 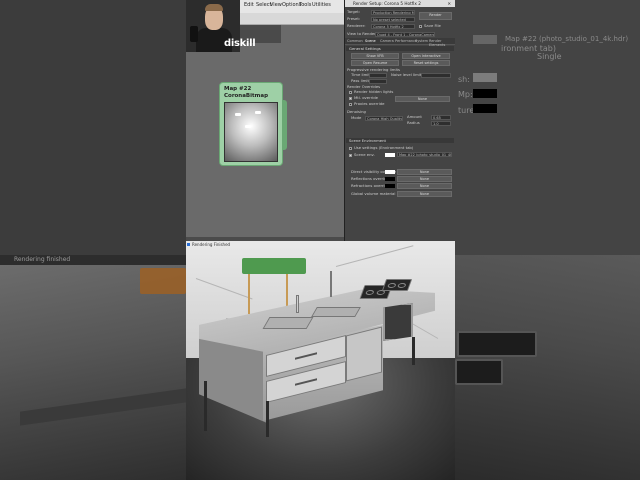 I want to click on view-dropdown: Quad 4 - Front 1 - CoronaCamera, so click(x=405, y=34).